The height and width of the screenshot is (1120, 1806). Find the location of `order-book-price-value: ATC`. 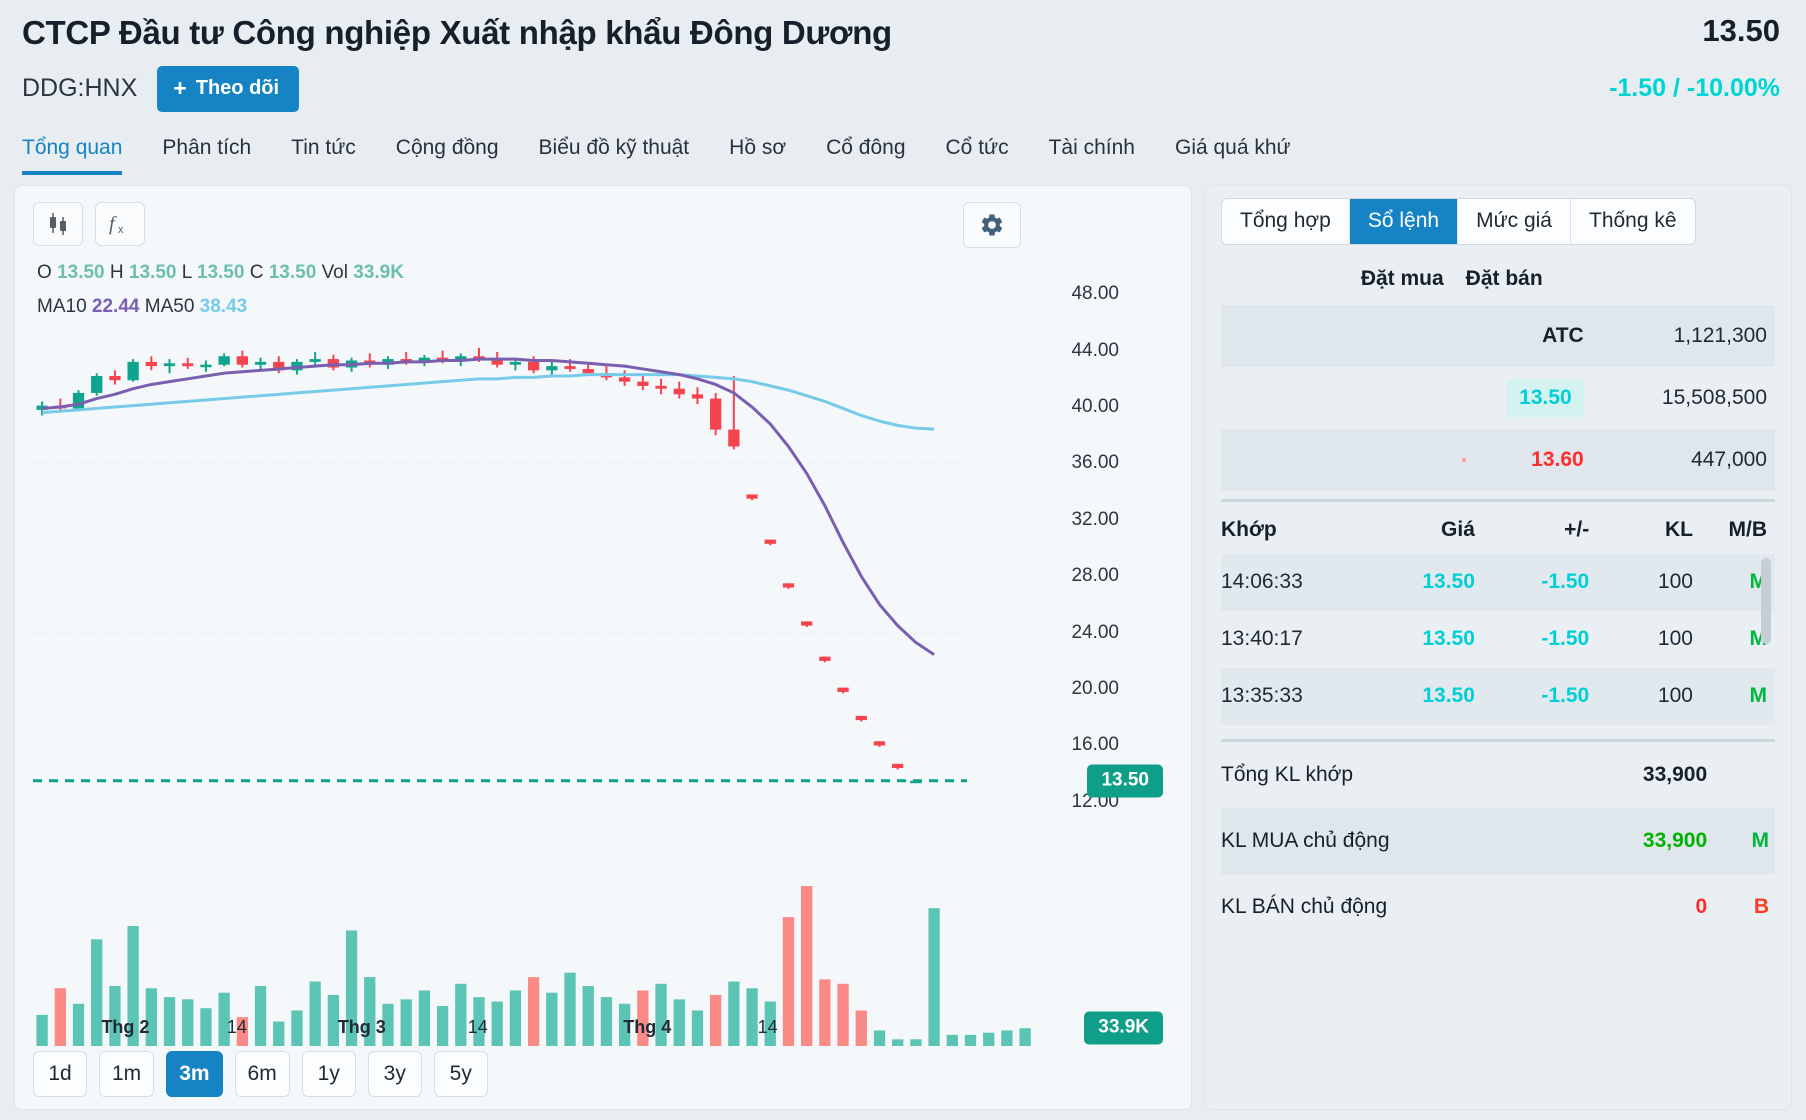

order-book-price-value: ATC is located at coordinates (1563, 335).